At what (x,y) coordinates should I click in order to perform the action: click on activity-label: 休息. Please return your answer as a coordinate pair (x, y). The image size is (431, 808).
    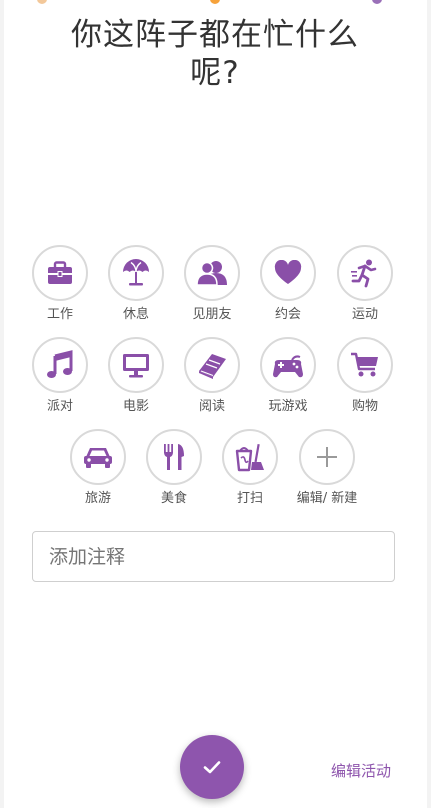
    Looking at the image, I should click on (135, 314).